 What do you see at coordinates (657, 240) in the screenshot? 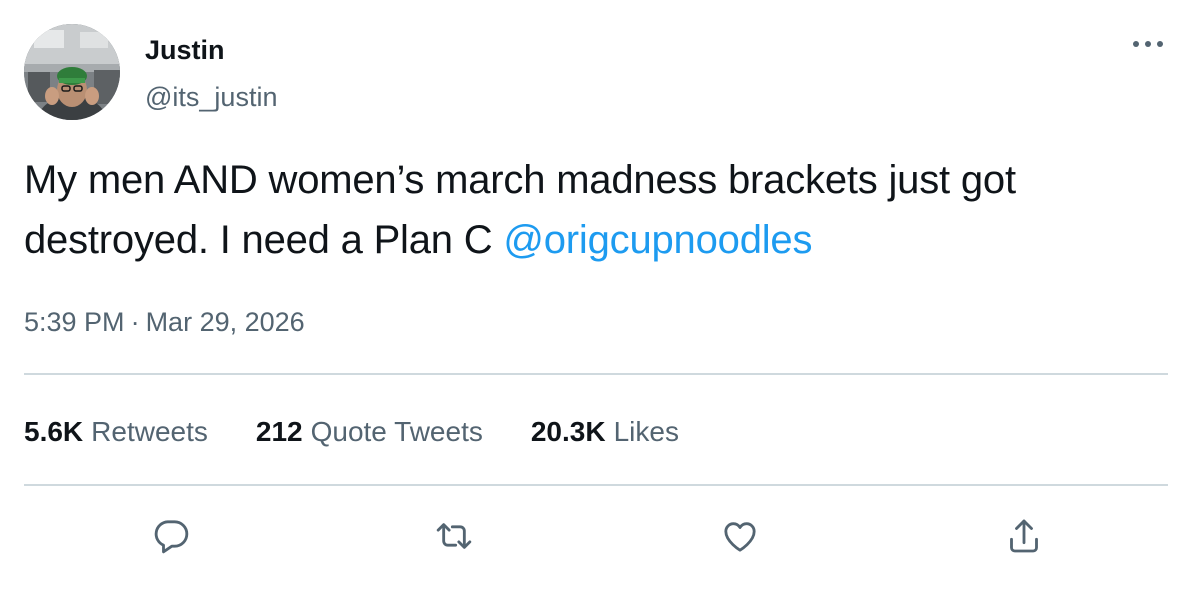
I see `mention-link: @origcupnoodles` at bounding box center [657, 240].